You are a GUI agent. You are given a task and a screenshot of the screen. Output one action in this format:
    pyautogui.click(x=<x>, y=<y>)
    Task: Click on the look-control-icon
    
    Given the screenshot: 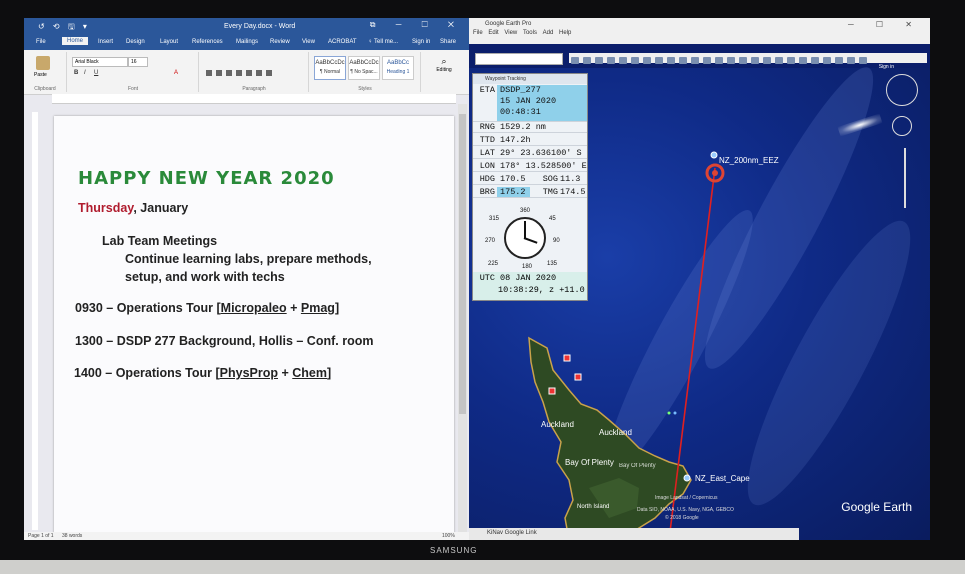 What is the action you would take?
    pyautogui.click(x=902, y=126)
    